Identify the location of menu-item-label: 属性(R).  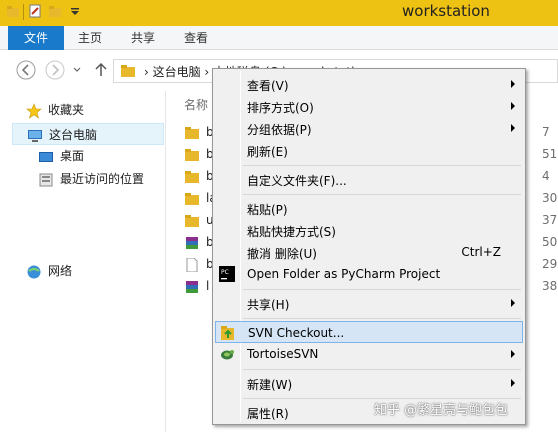
(268, 414).